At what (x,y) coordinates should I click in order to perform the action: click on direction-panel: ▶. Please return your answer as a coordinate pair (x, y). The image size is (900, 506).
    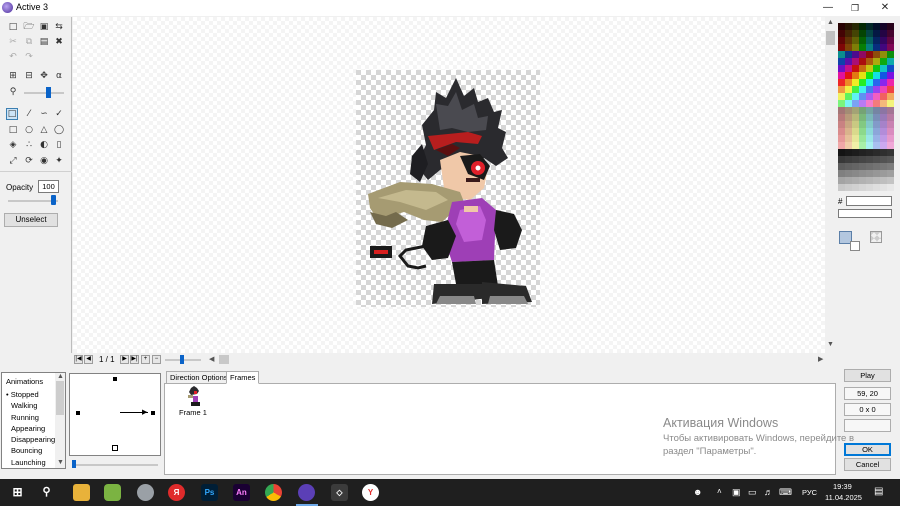
    Looking at the image, I should click on (115, 414).